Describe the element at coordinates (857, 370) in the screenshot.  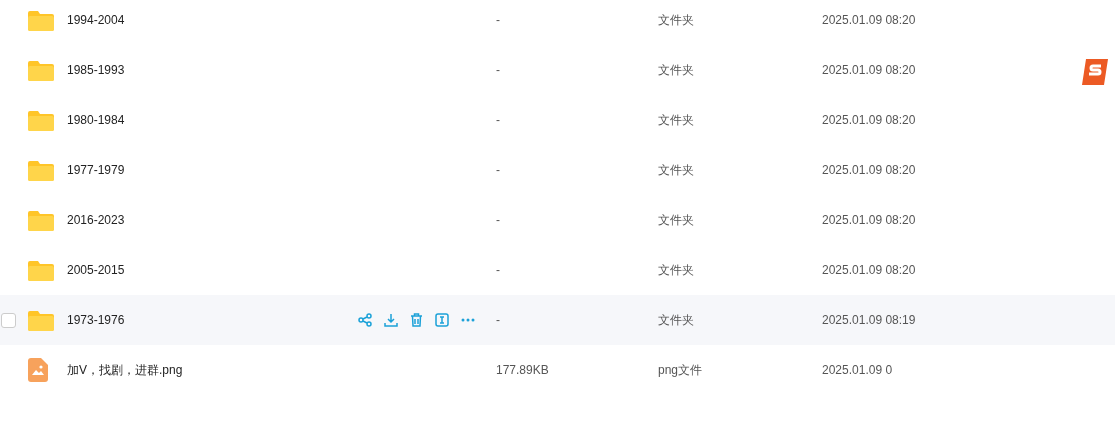
I see `modified-date: 2025.01.09 0` at that location.